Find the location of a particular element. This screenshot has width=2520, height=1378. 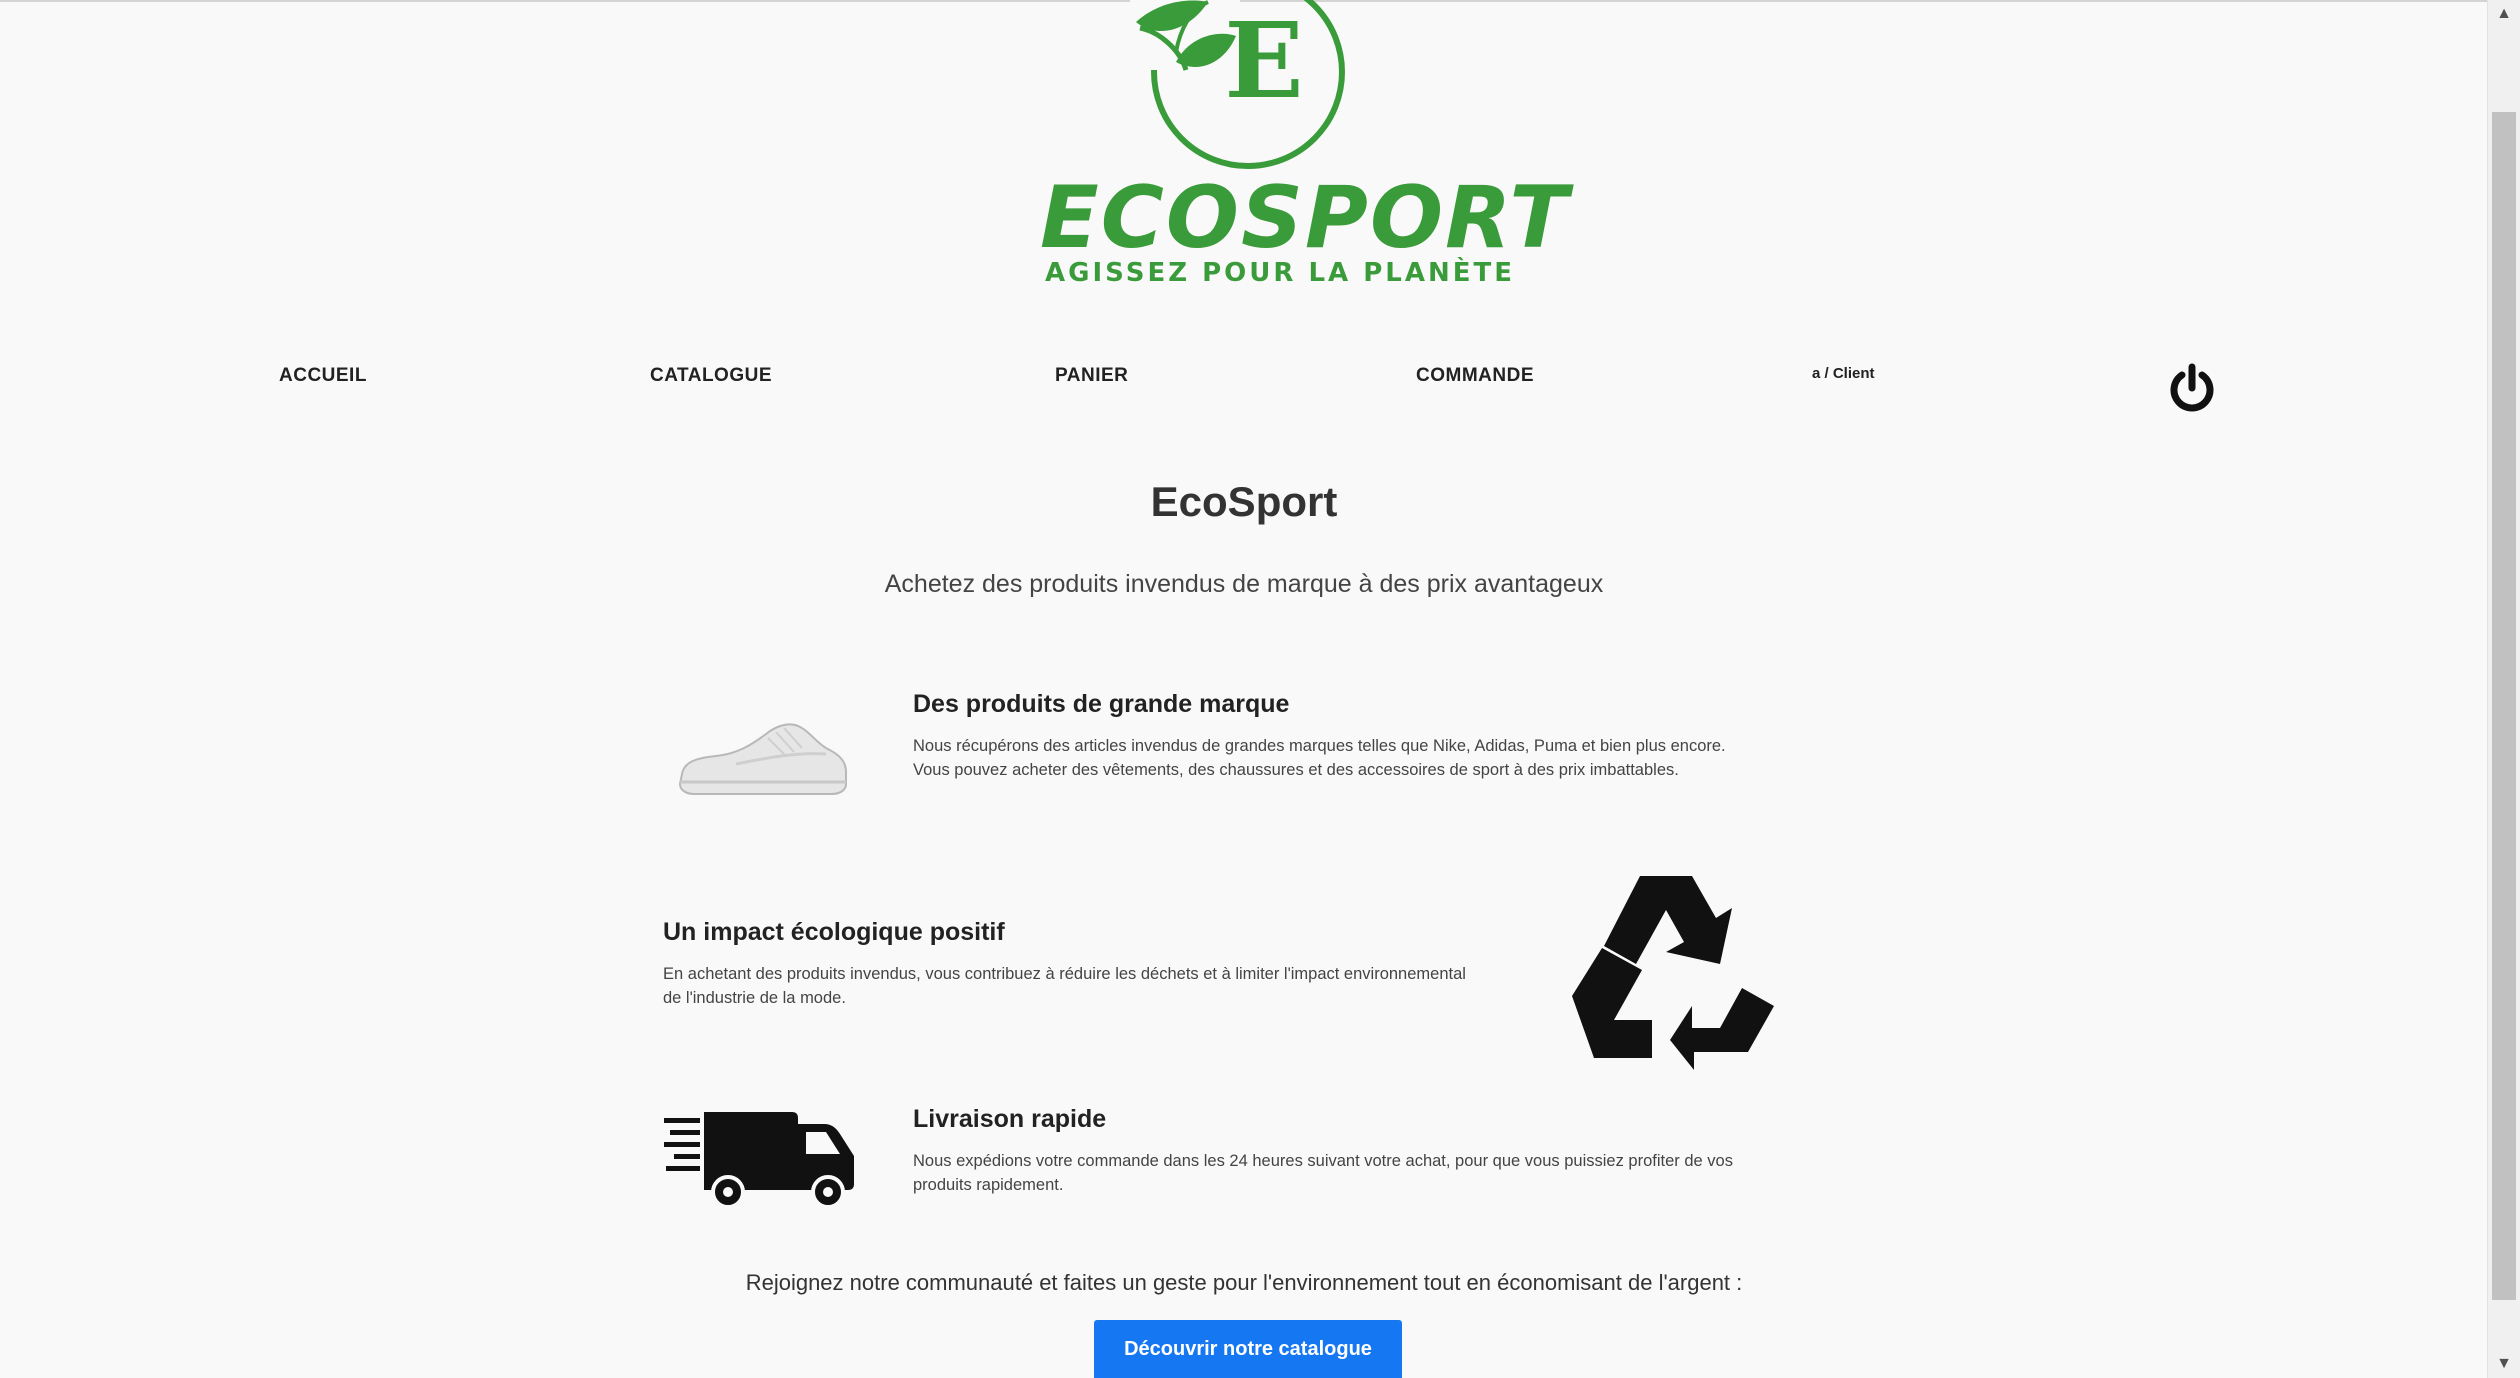

user-label: a / Client is located at coordinates (1843, 373).